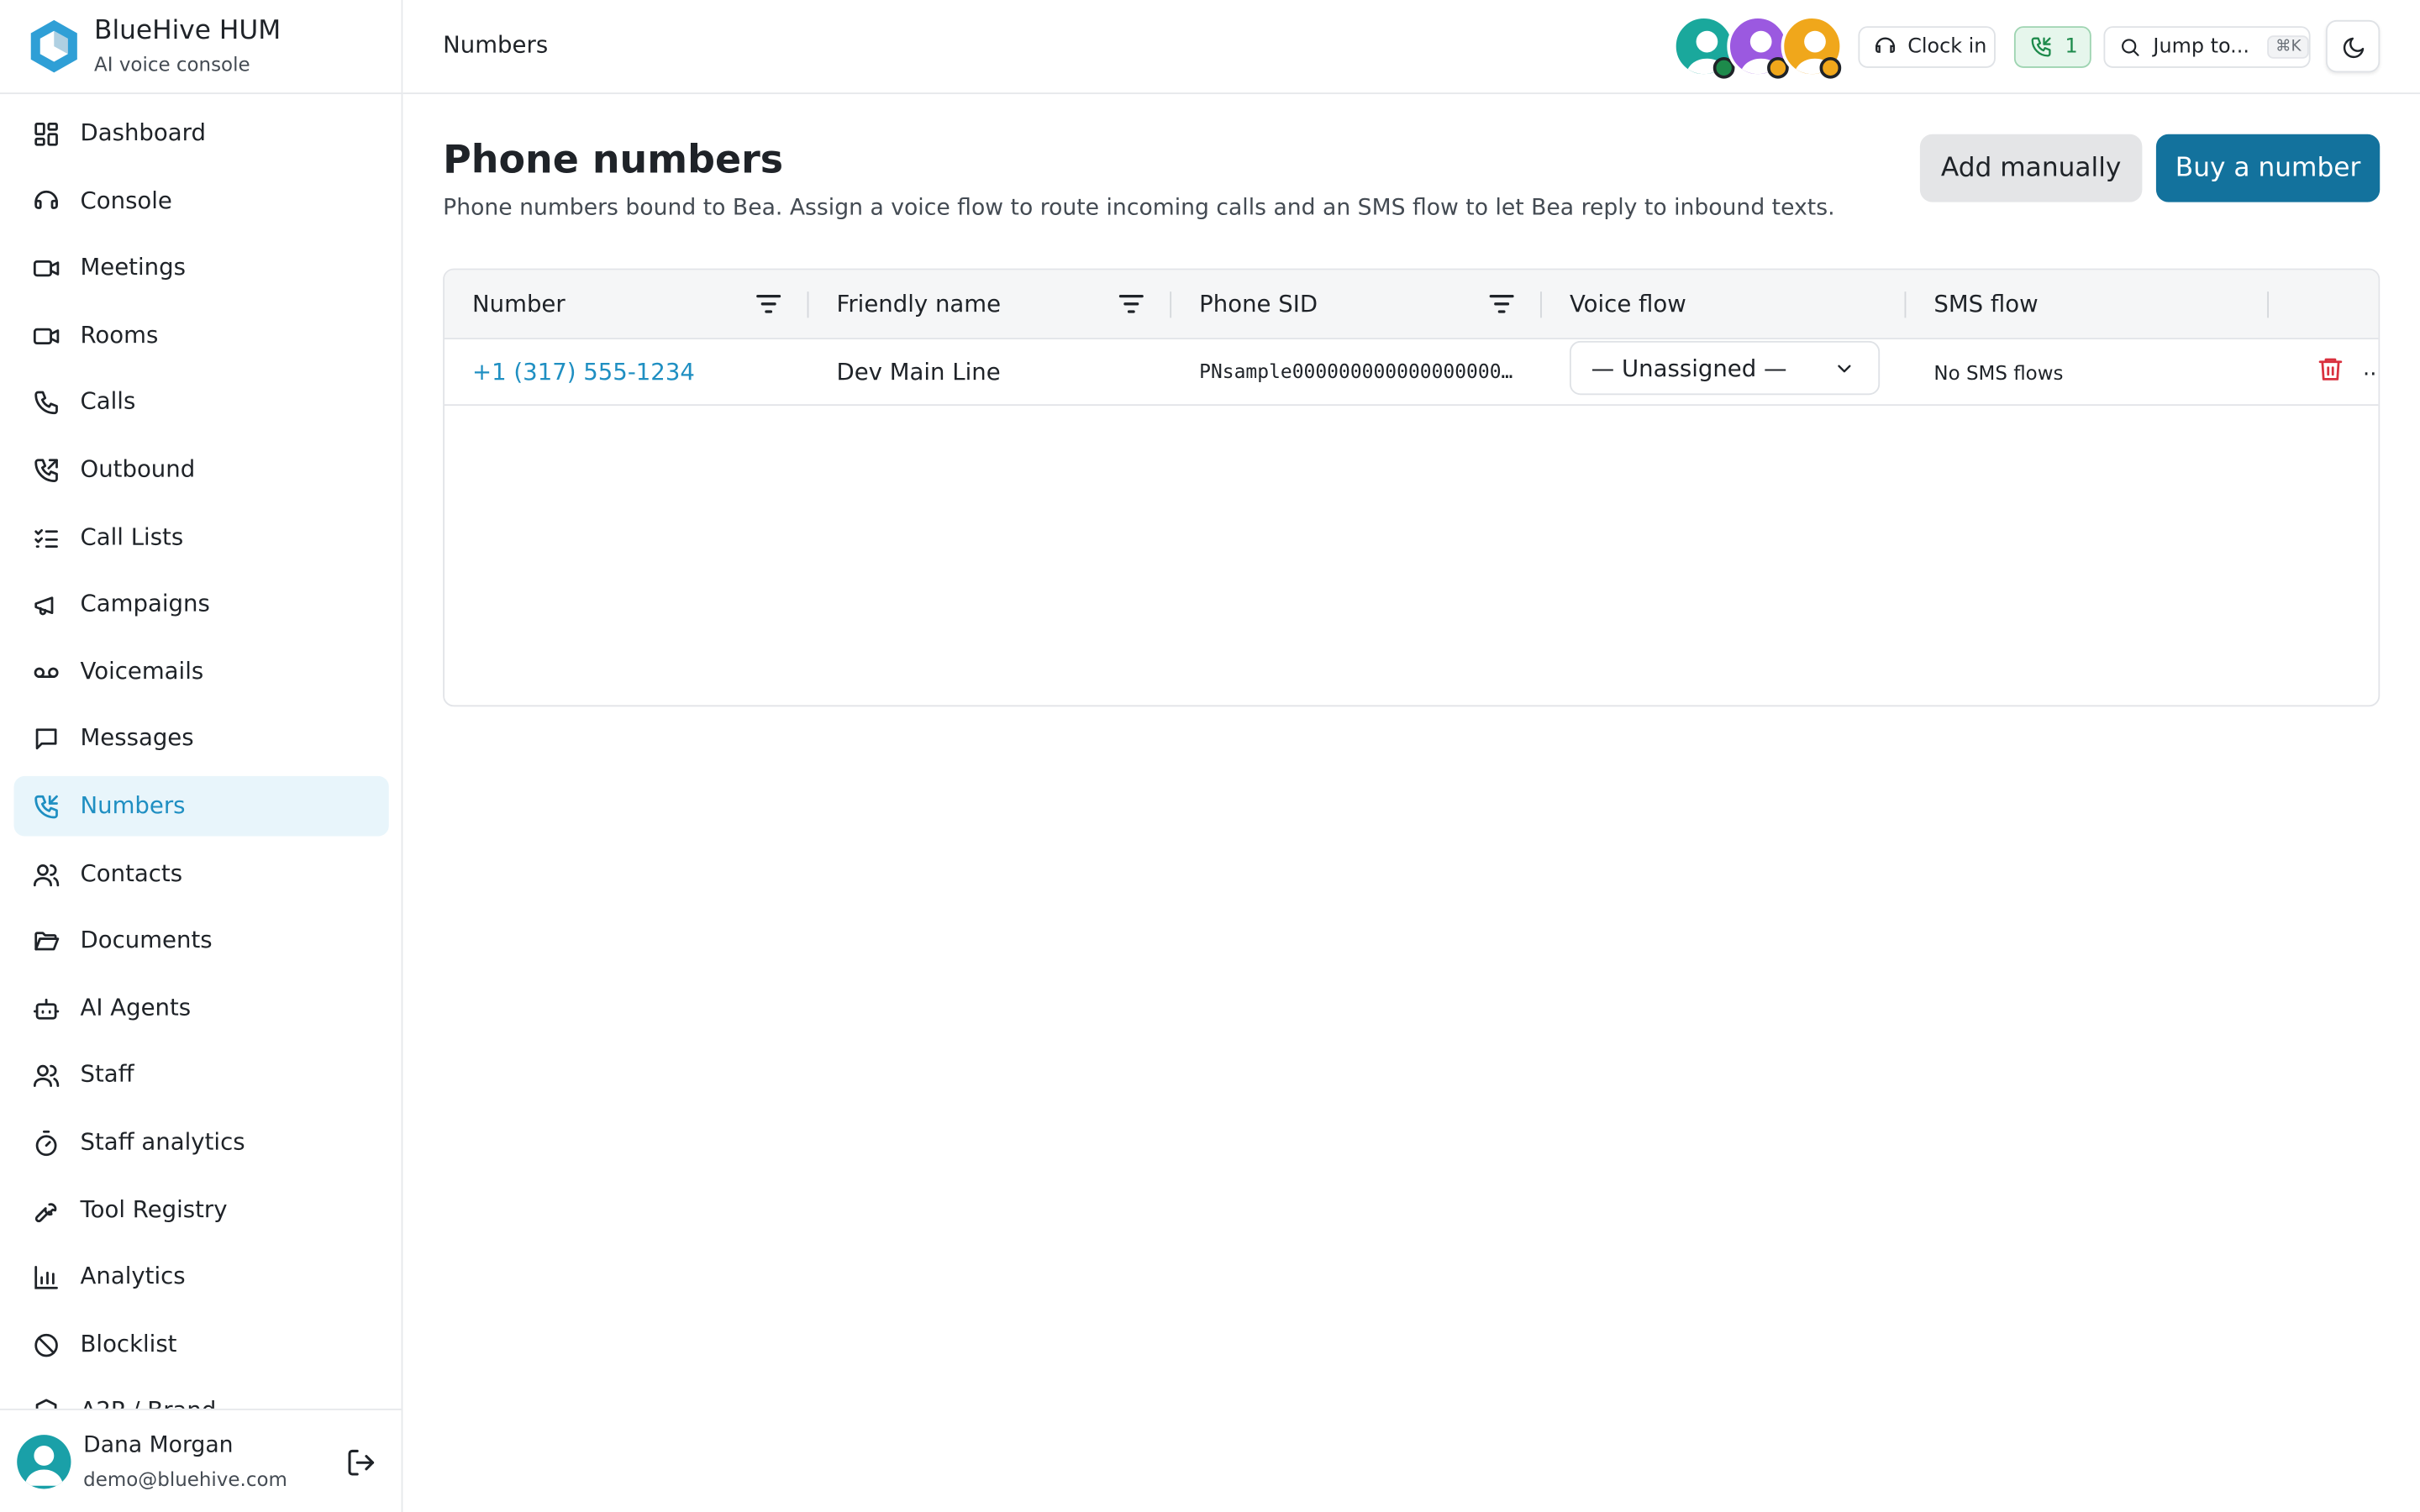  Describe the element at coordinates (2130, 47) in the screenshot. I see `search-icon` at that location.